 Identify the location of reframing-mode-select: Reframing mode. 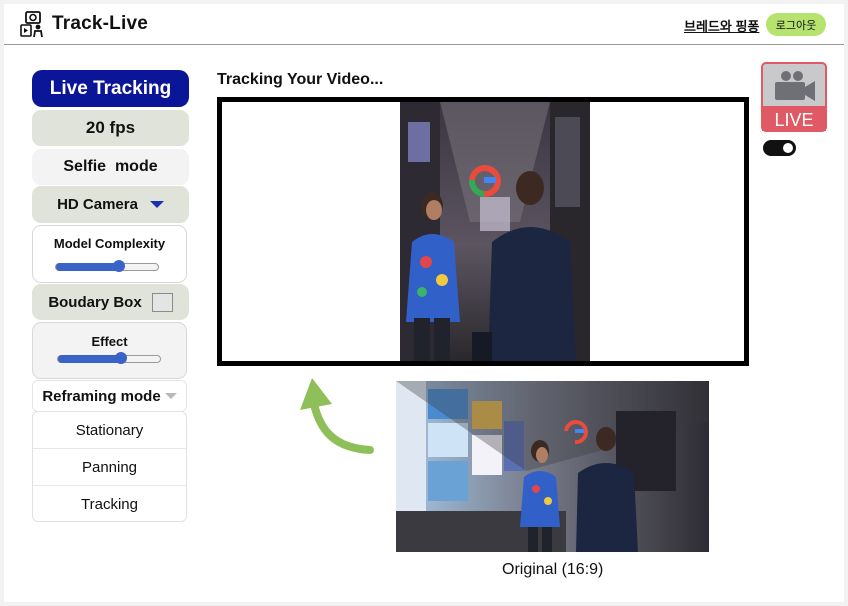
(109, 396).